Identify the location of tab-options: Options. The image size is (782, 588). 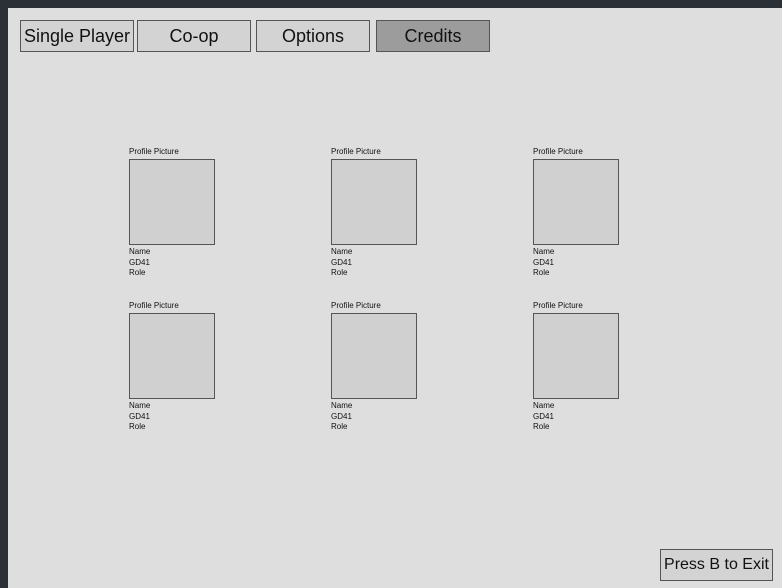
(313, 36).